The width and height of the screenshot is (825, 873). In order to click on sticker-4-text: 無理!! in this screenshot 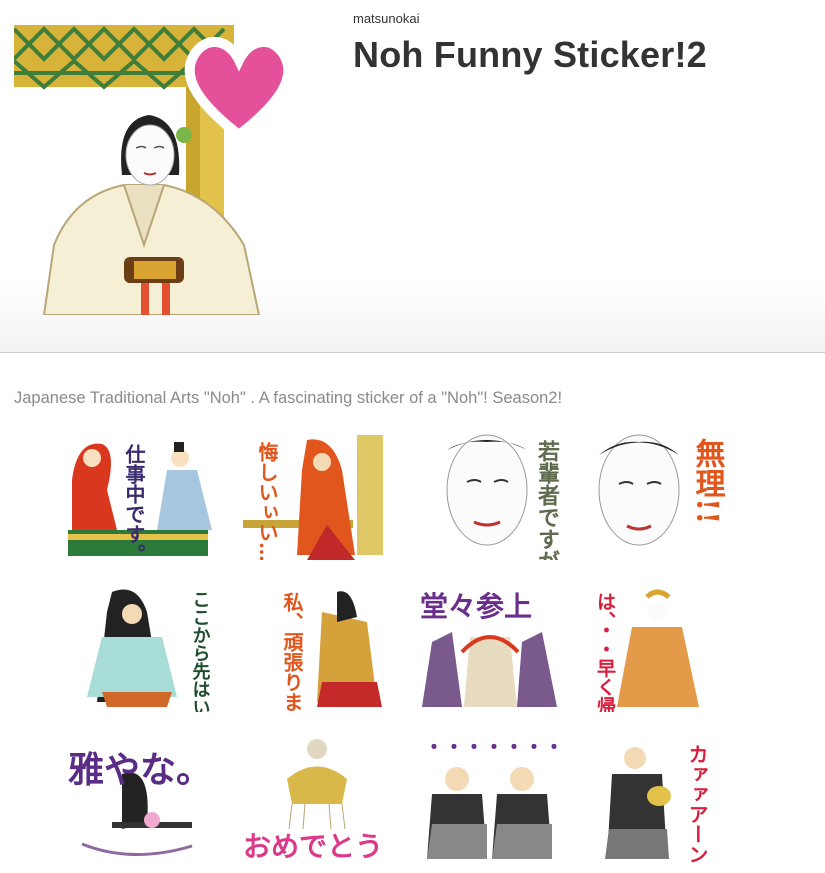, I will do `click(708, 481)`.